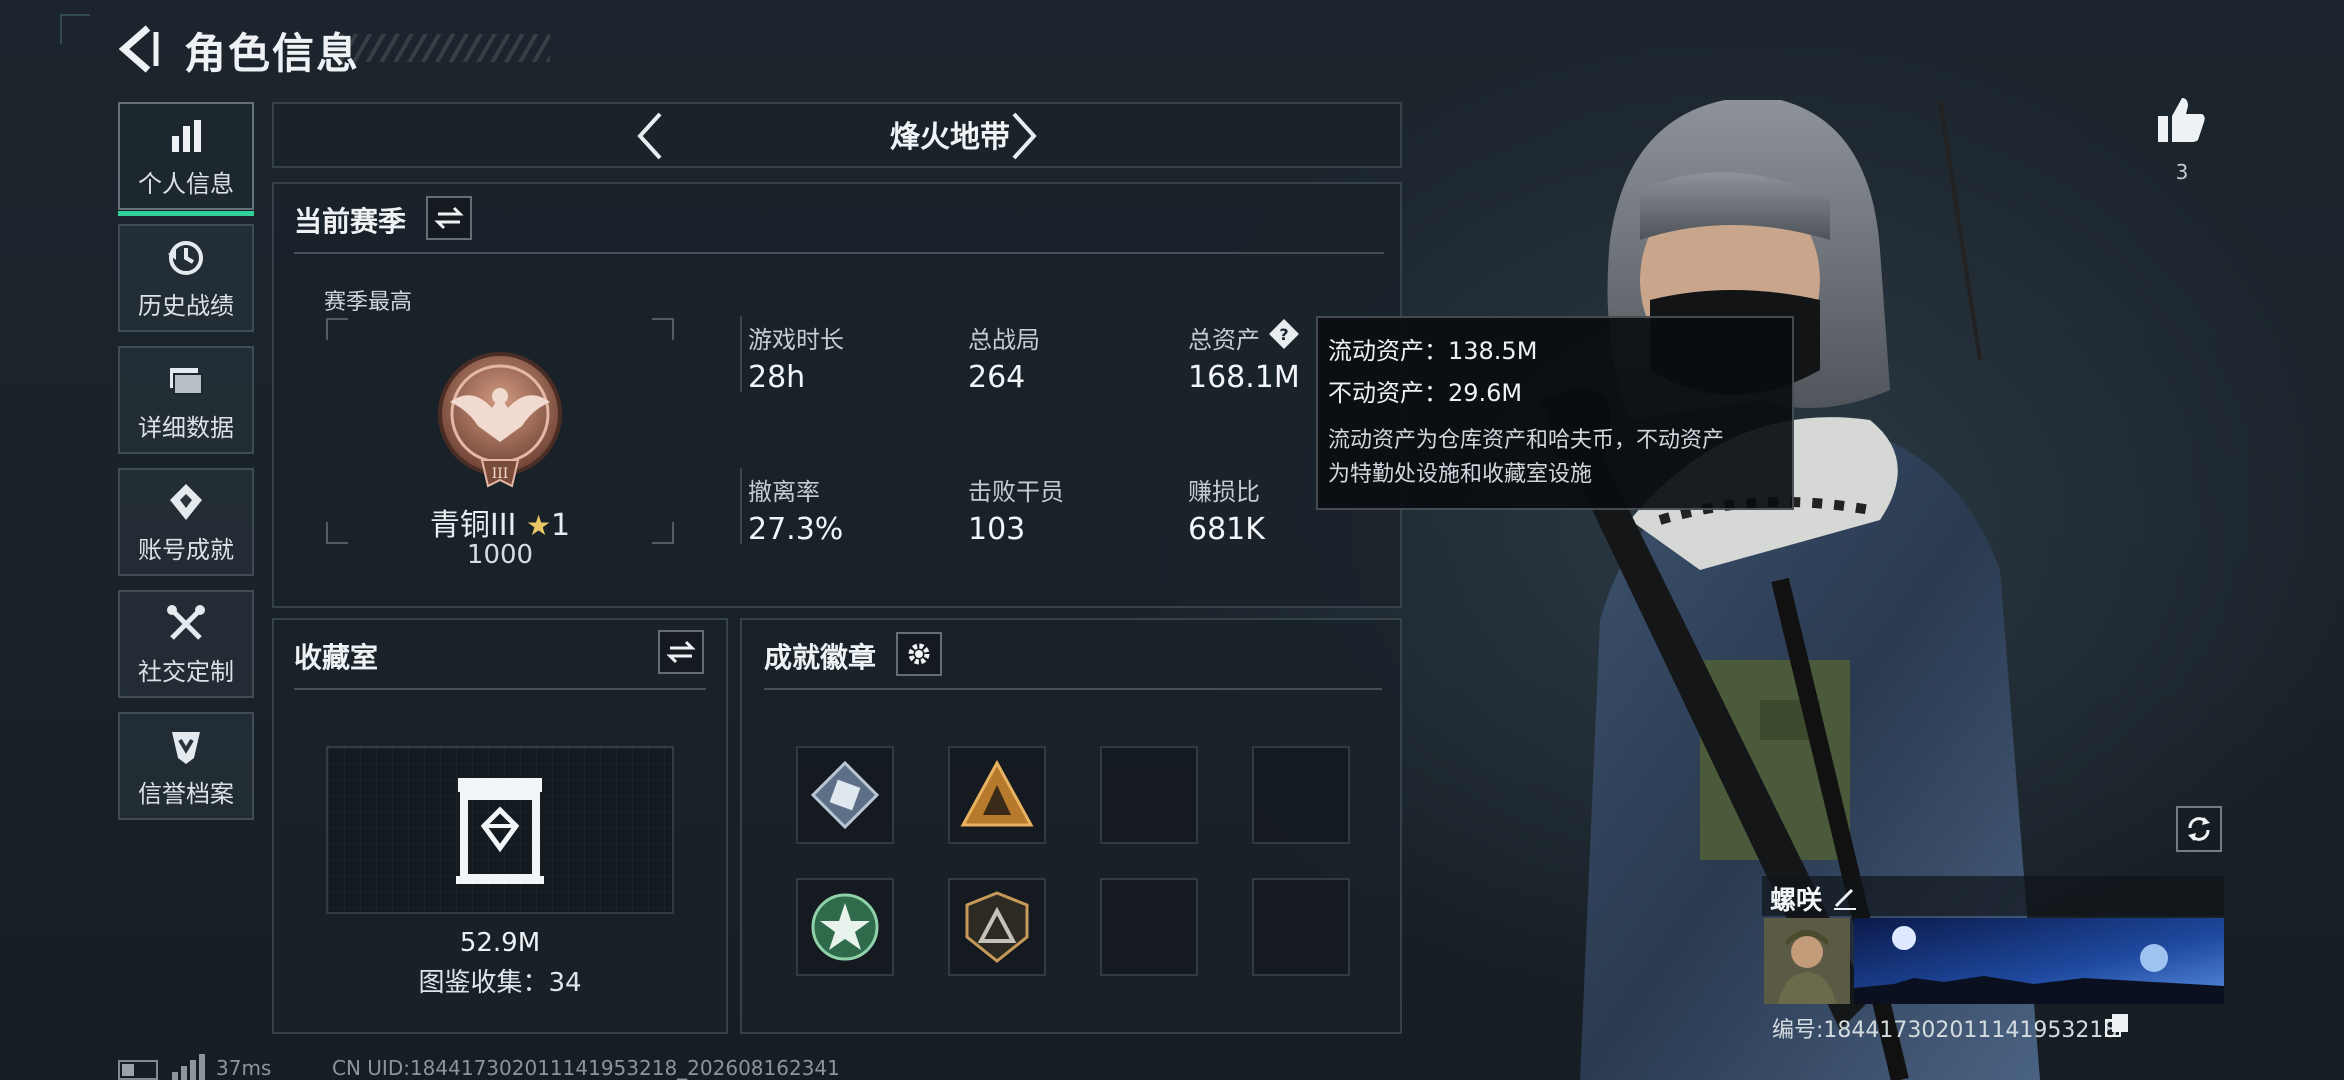 The width and height of the screenshot is (2344, 1080). Describe the element at coordinates (950, 137) in the screenshot. I see `mode-label: 烽火地带` at that location.